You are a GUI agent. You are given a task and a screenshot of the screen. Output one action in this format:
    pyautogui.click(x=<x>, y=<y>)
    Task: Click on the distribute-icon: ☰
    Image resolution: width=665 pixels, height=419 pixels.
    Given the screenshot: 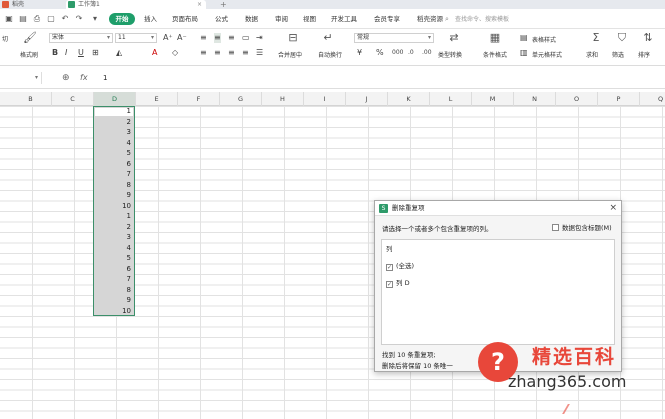 What is the action you would take?
    pyautogui.click(x=259, y=53)
    